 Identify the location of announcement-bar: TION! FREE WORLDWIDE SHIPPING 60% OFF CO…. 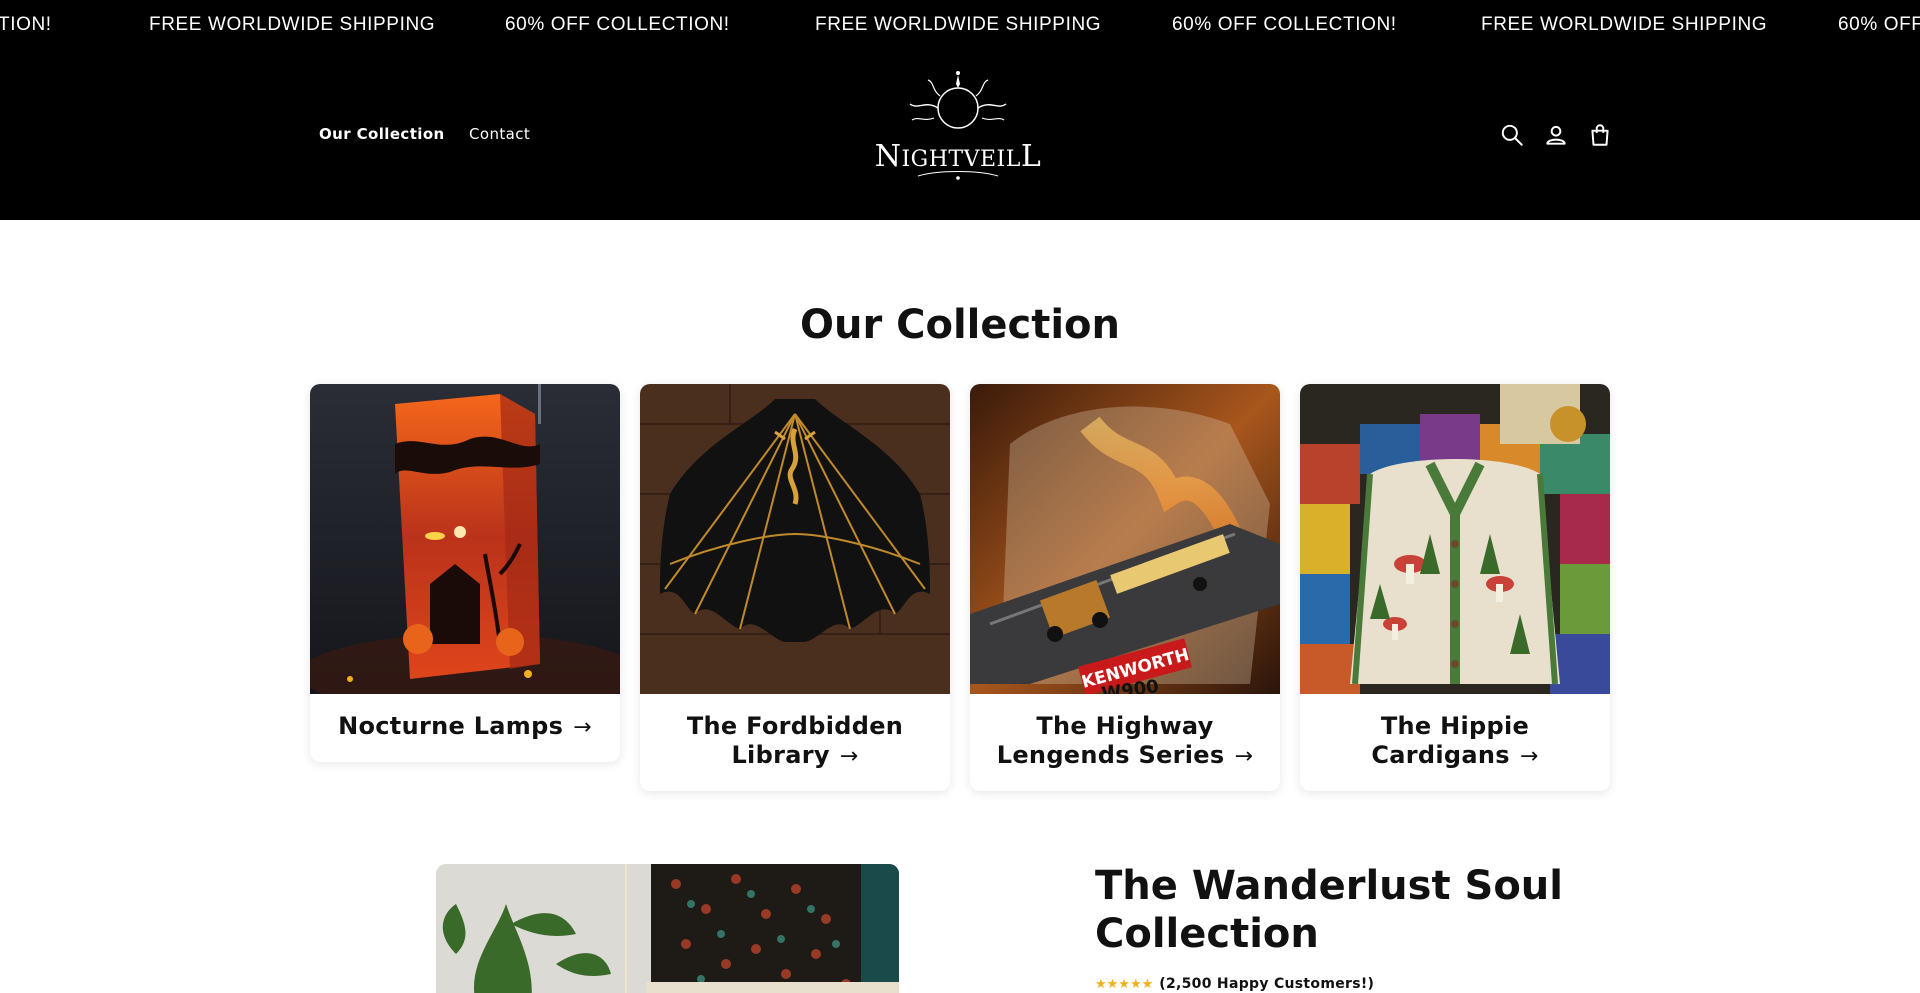
(960, 25).